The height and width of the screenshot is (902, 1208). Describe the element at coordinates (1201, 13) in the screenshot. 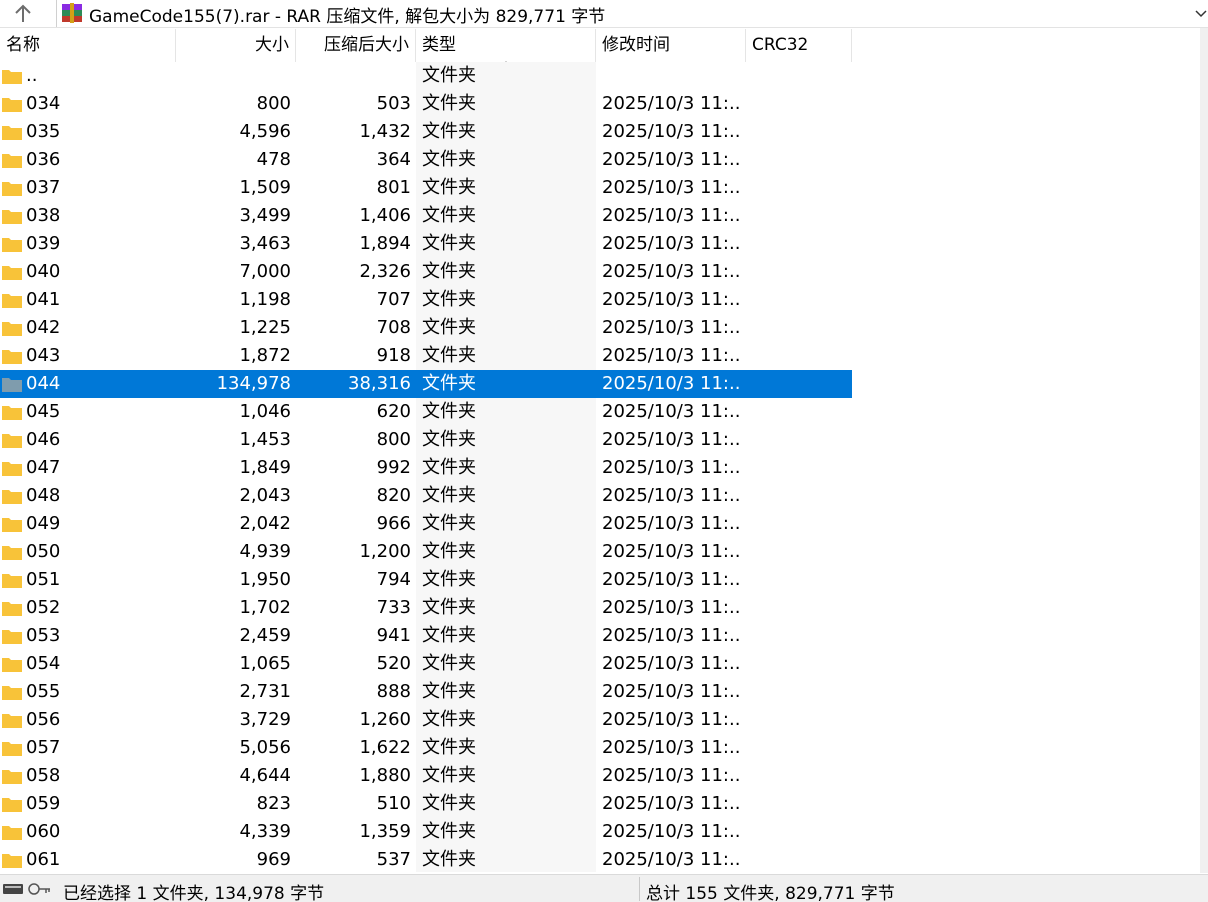

I see `chevron-down-icon` at that location.